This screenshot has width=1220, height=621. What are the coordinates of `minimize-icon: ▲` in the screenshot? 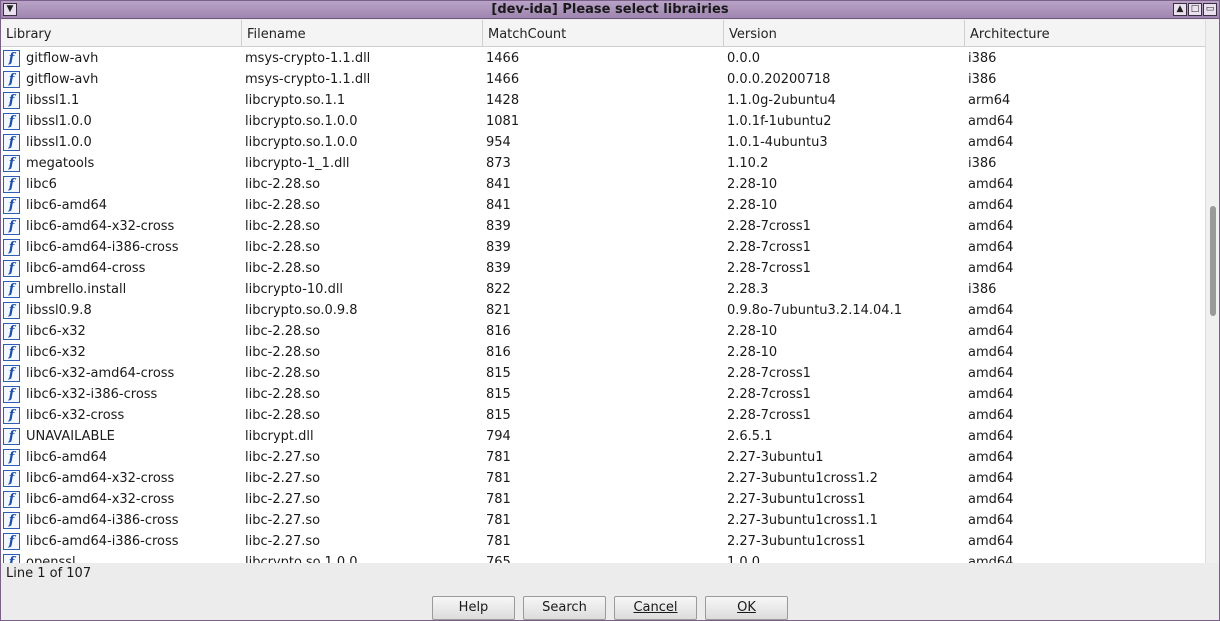 It's located at (1180, 9).